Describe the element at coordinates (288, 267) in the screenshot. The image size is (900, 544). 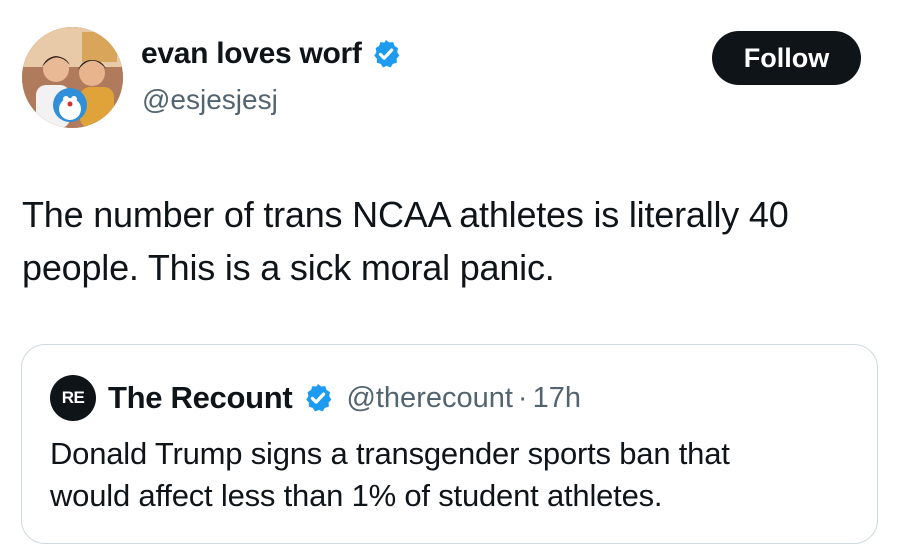
I see `tweet-text-line: people. This is a sick moral panic.` at that location.